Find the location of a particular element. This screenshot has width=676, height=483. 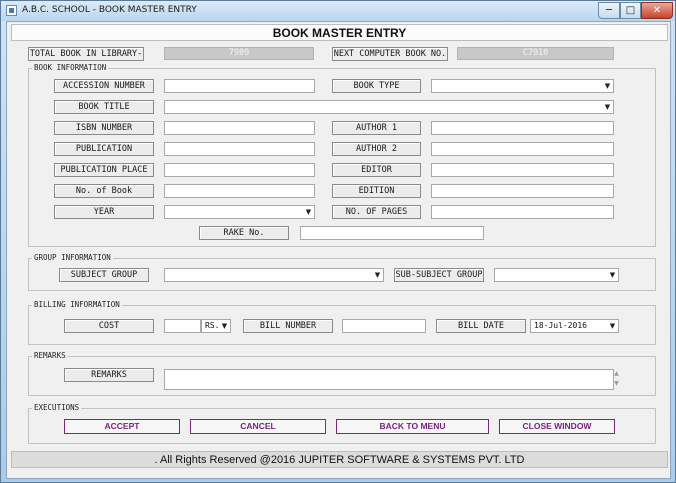

bill-date-picker: 18-Jul-2016 ▼ is located at coordinates (574, 326).